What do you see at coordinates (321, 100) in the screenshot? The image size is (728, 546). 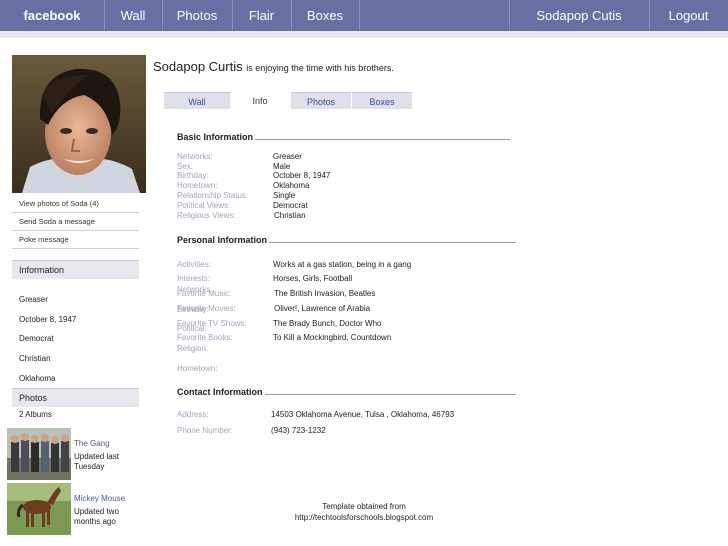 I see `tab-photos: Photos` at bounding box center [321, 100].